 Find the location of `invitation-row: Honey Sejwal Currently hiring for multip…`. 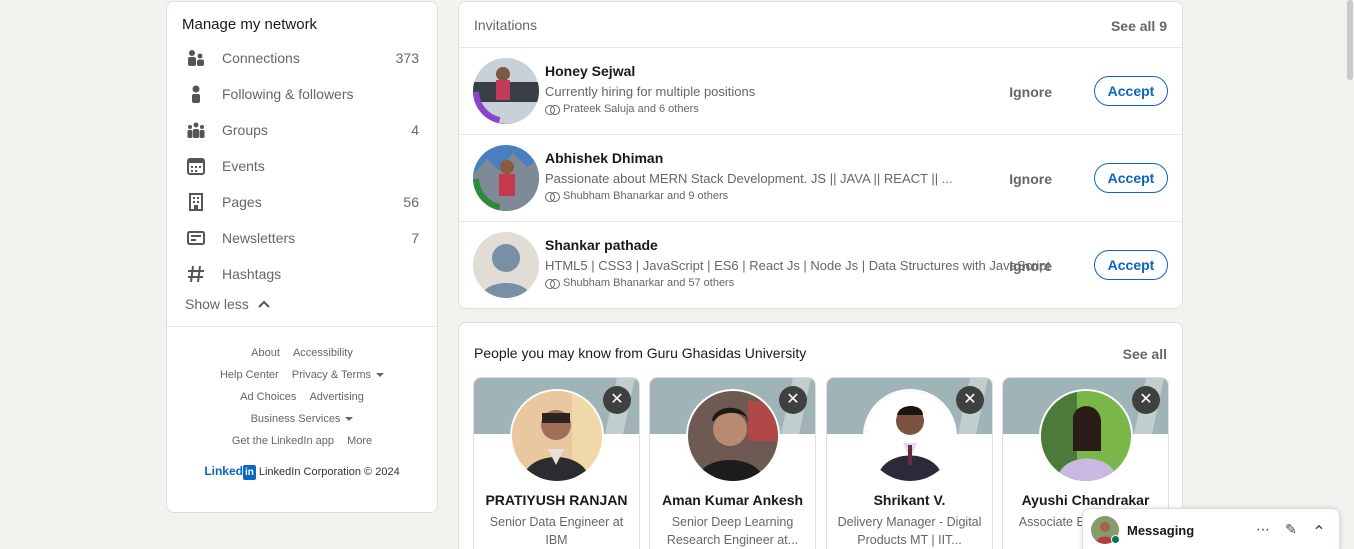

invitation-row: Honey Sejwal Currently hiring for multip… is located at coordinates (820, 90).